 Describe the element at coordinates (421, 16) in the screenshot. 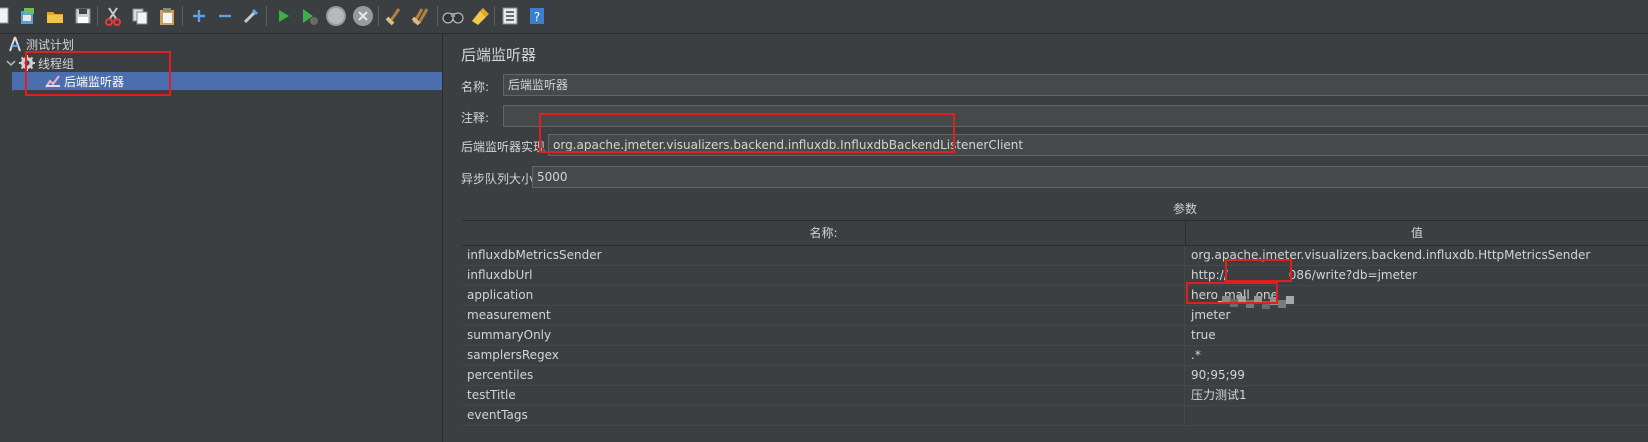

I see `clear-all-icon` at that location.